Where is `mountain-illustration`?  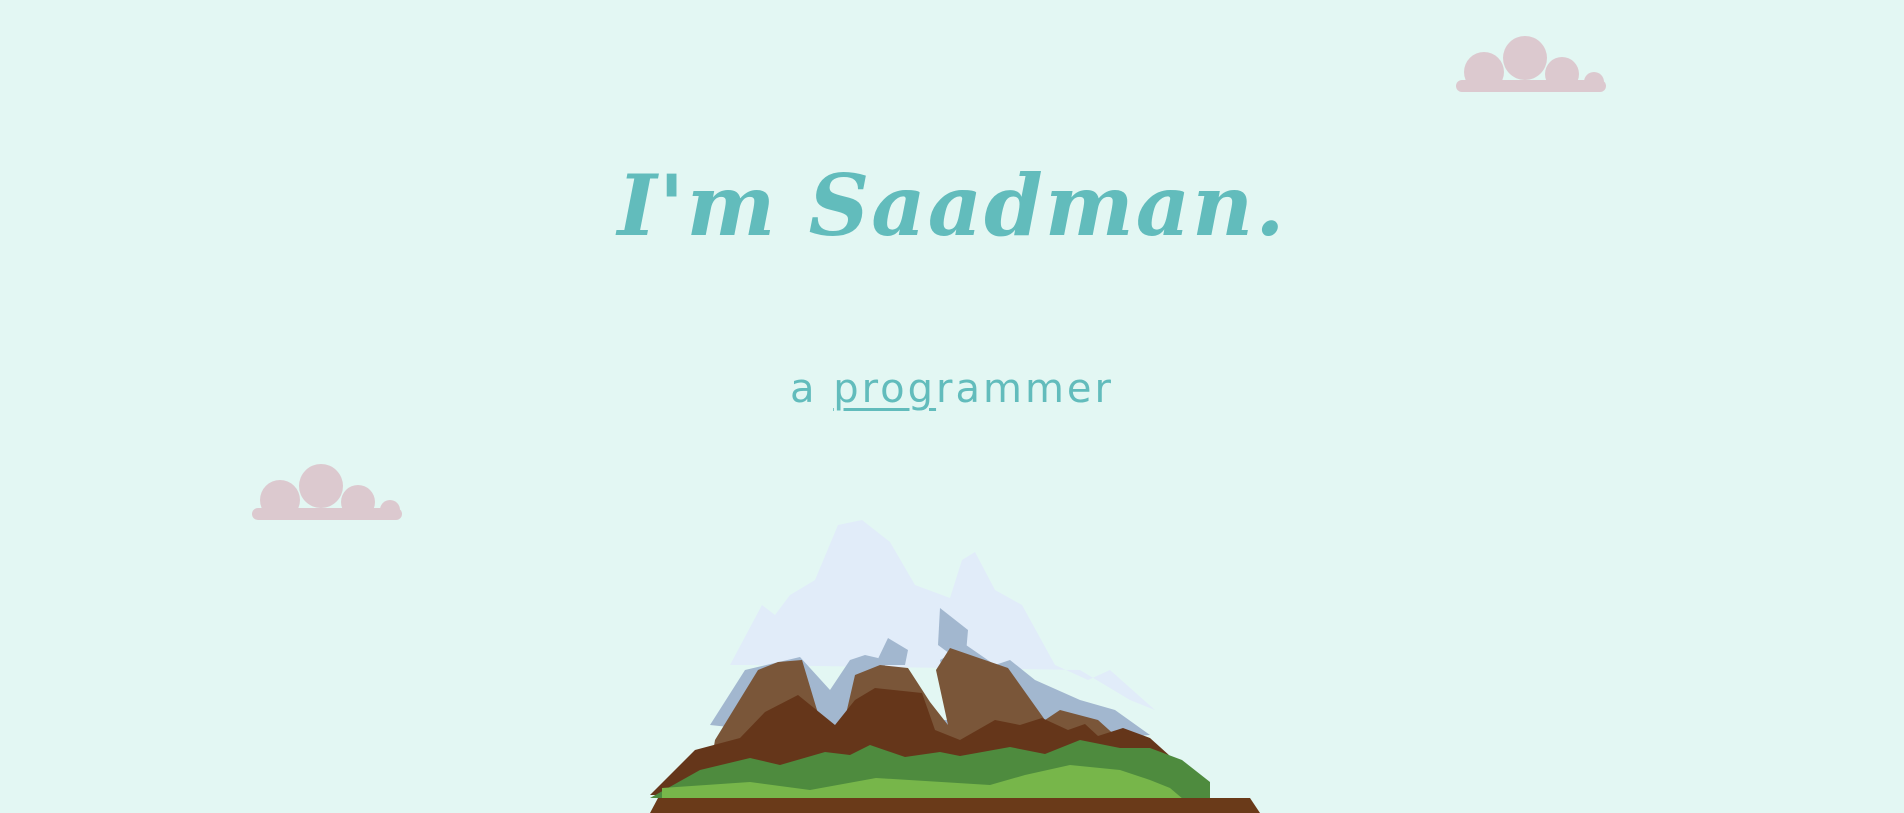
mountain-illustration is located at coordinates (955, 666).